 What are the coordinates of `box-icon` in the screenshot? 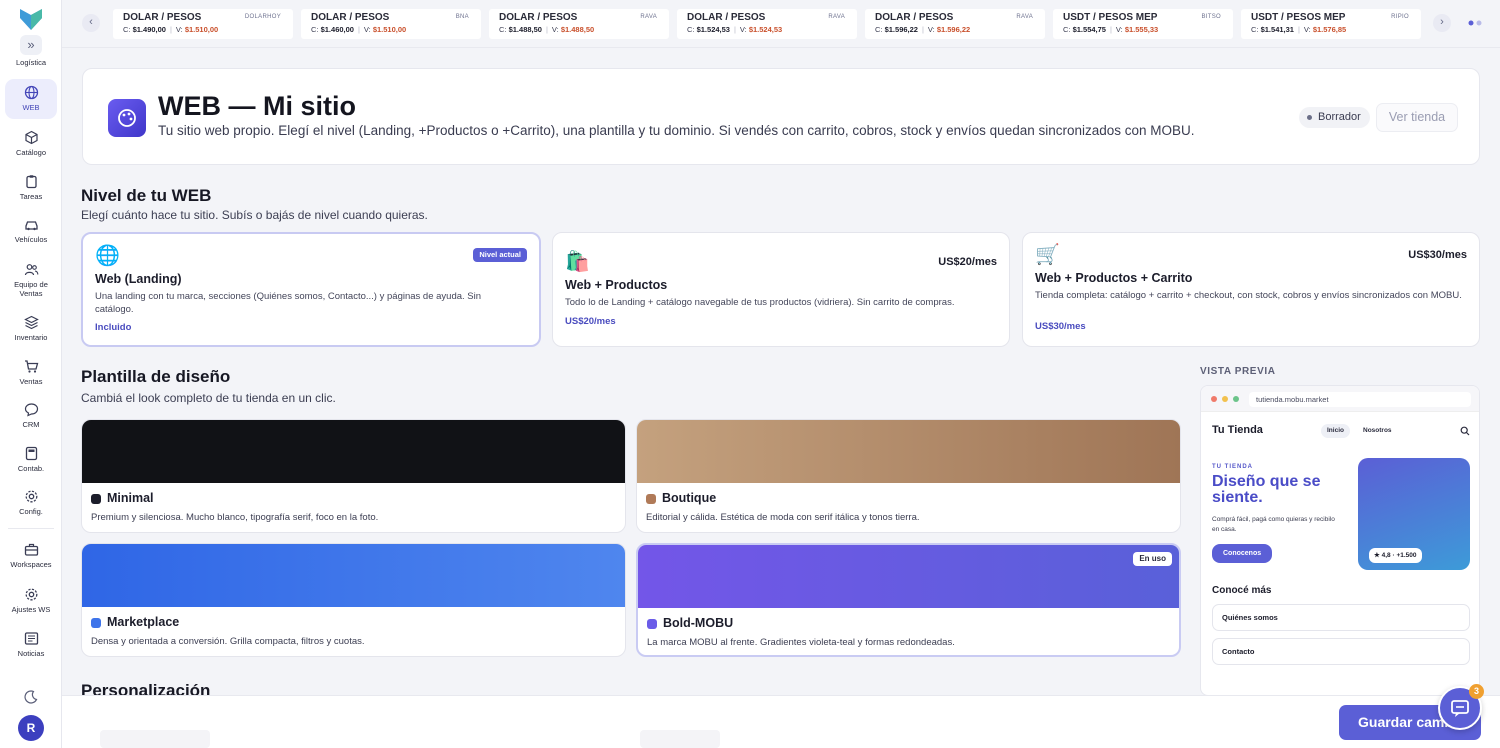 It's located at (31, 137).